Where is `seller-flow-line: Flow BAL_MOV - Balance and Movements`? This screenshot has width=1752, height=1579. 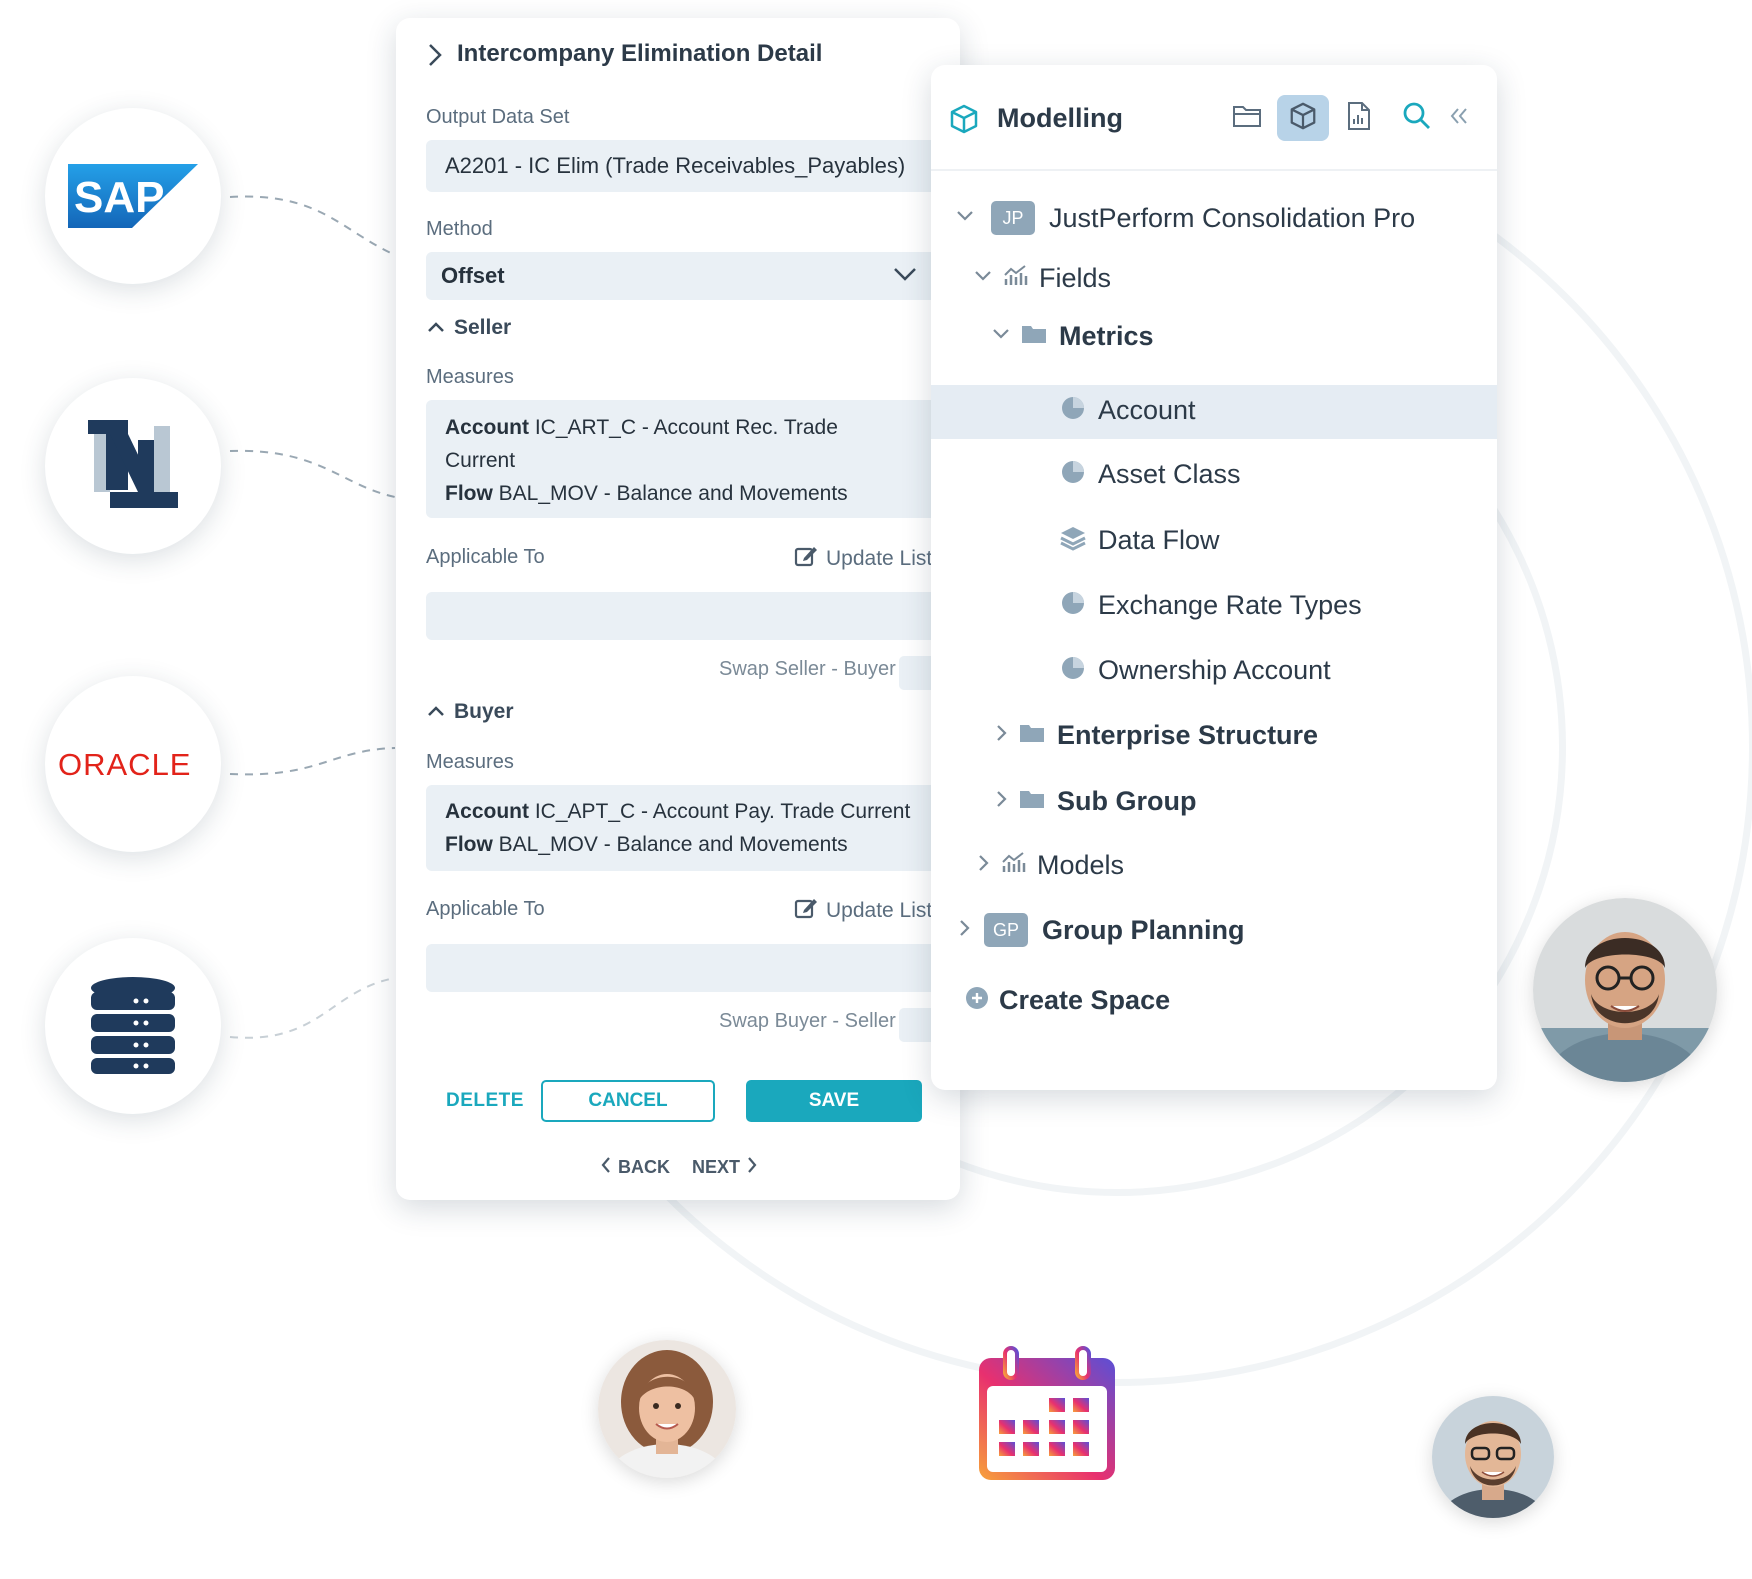 seller-flow-line: Flow BAL_MOV - Balance and Movements is located at coordinates (646, 494).